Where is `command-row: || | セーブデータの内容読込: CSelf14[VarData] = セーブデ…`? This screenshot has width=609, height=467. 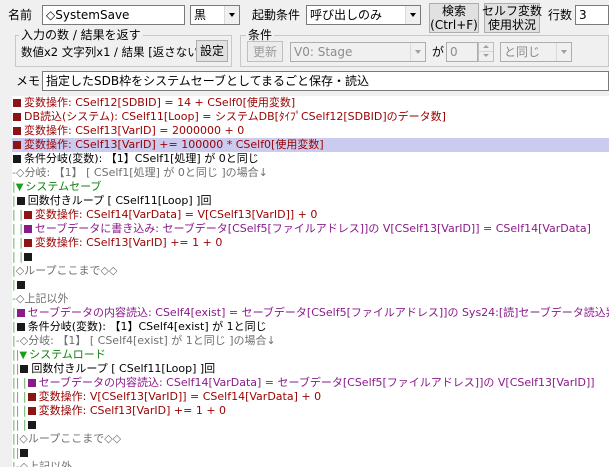
command-row: || | セーブデータの内容読込: CSelf14[VarData] = セーブデ… is located at coordinates (310, 383).